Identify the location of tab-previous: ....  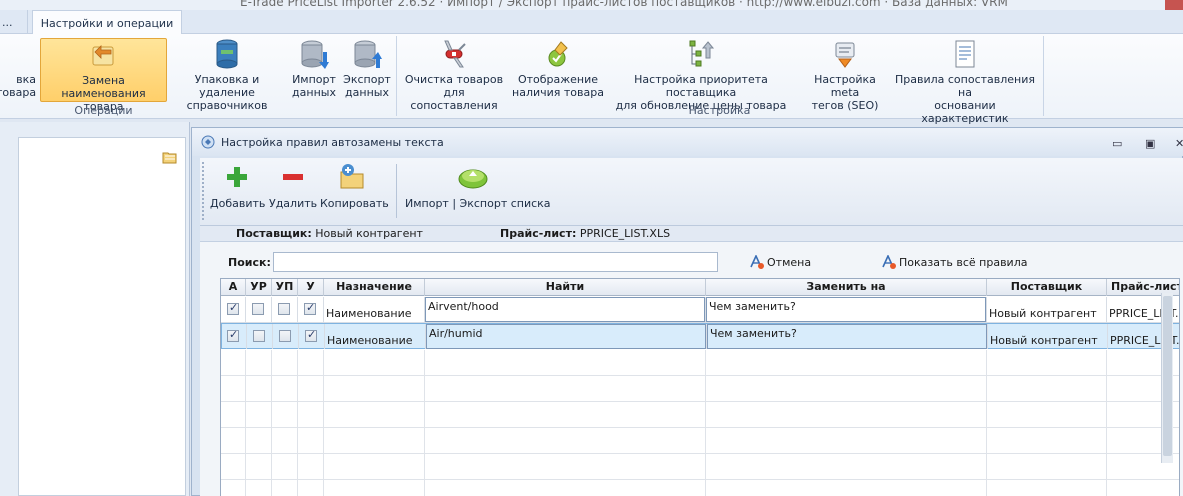
(14, 22).